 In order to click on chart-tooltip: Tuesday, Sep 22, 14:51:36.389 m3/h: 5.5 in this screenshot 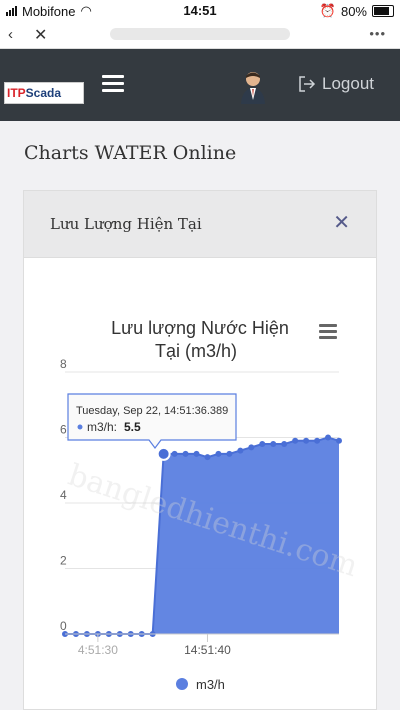, I will do `click(152, 421)`.